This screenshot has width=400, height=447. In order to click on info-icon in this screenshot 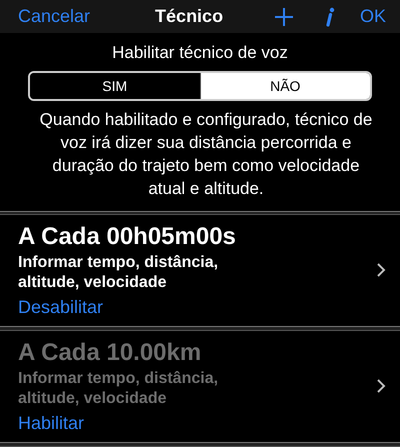, I will do `click(329, 16)`.